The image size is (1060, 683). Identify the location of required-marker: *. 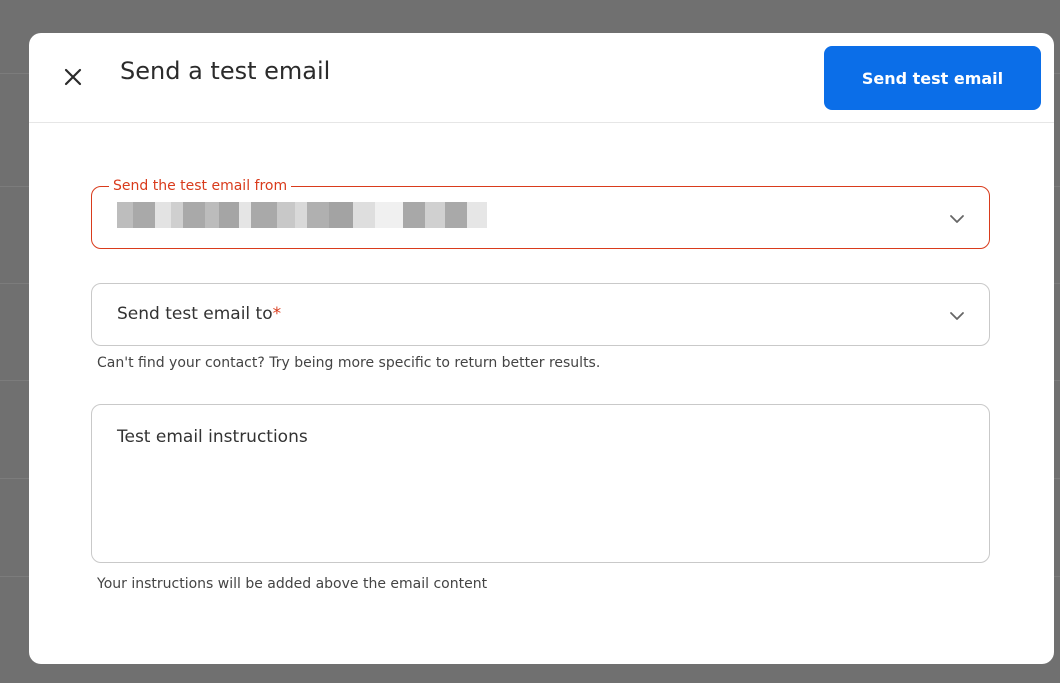
(277, 314).